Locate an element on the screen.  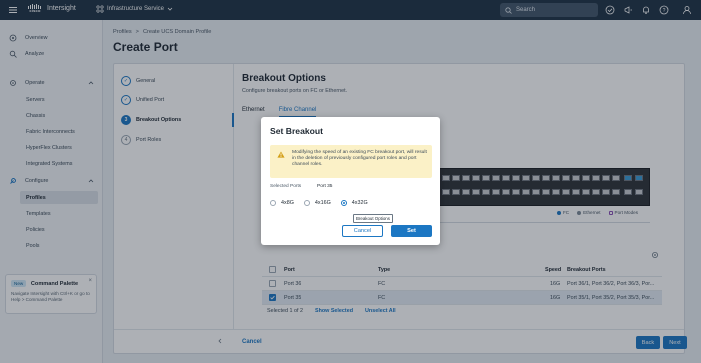
selected-ports-label: Selected Ports is located at coordinates (286, 186).